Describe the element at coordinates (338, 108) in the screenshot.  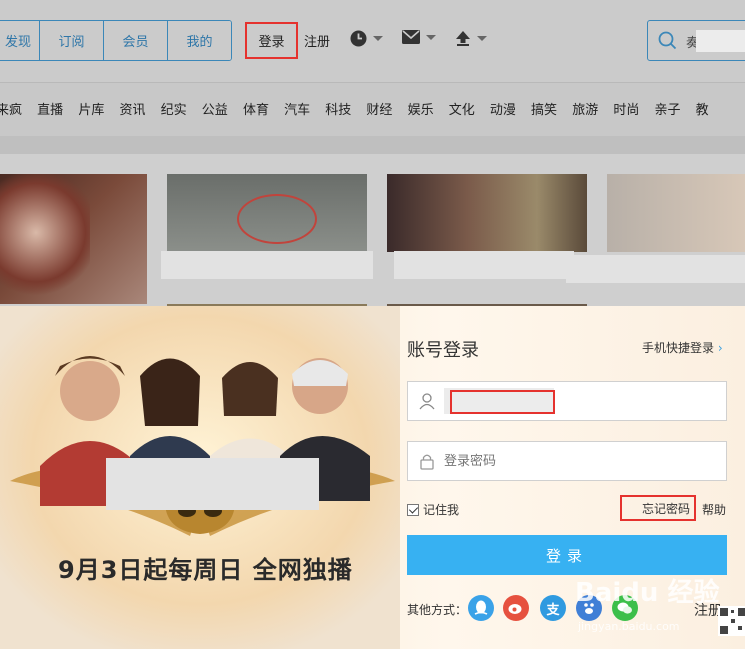
I see `category-item: 科技` at that location.